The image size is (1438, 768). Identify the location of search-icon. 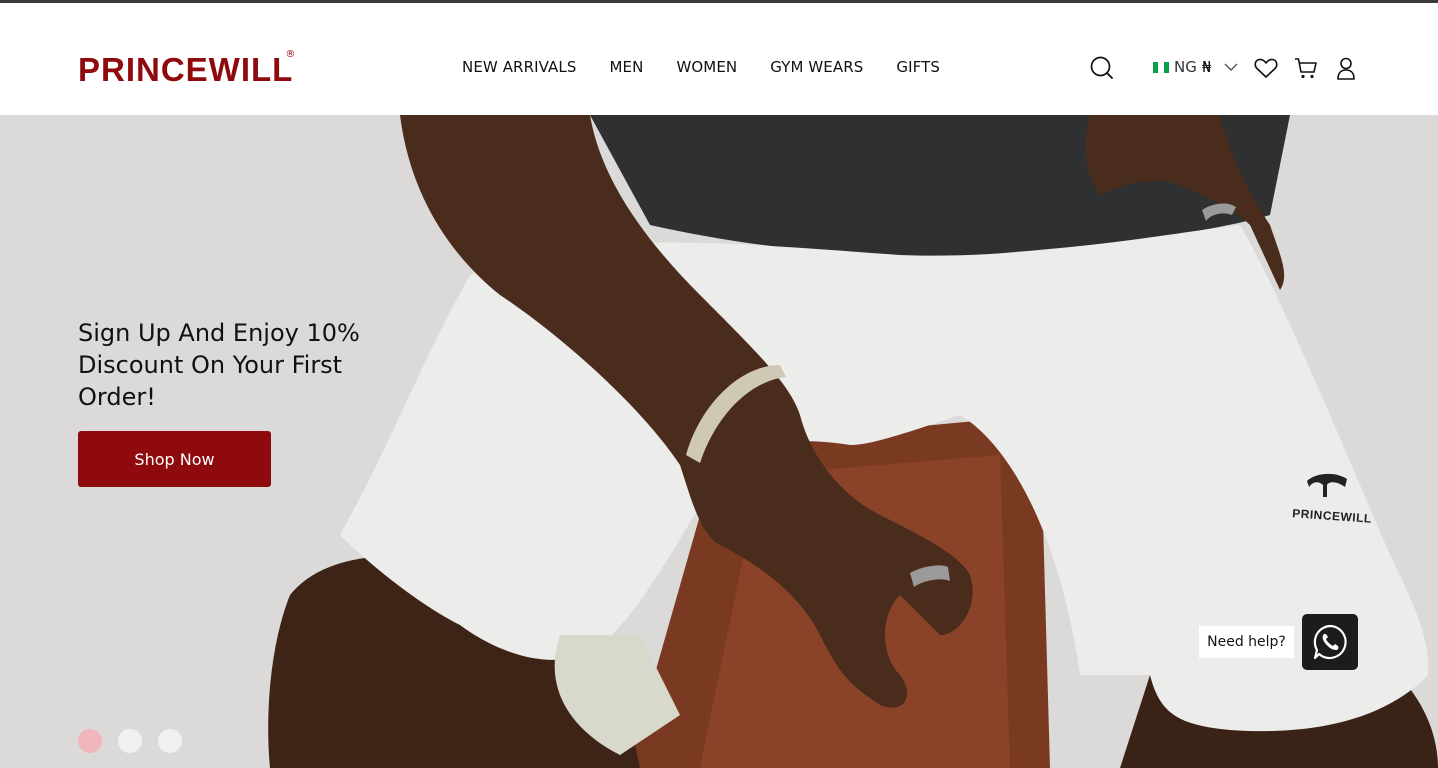
(1102, 68).